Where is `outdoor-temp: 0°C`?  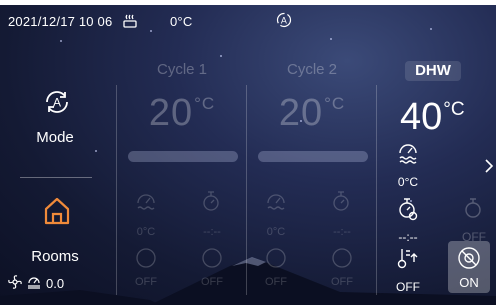 outdoor-temp: 0°C is located at coordinates (181, 21).